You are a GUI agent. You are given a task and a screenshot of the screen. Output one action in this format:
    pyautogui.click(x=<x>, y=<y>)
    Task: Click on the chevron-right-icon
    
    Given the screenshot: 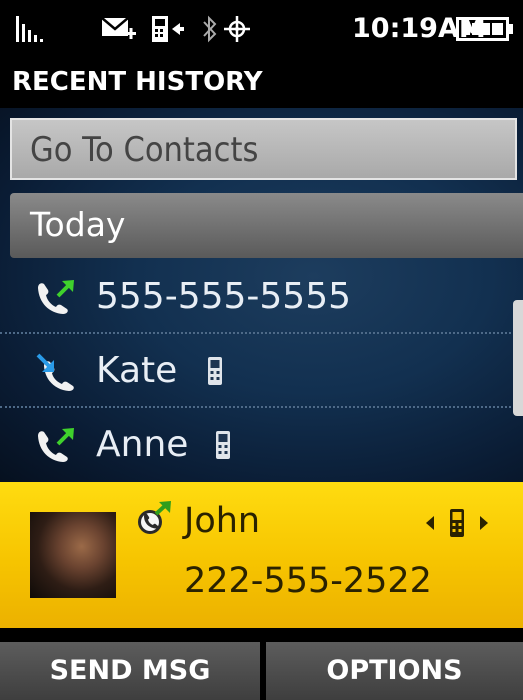 What is the action you would take?
    pyautogui.click(x=484, y=523)
    